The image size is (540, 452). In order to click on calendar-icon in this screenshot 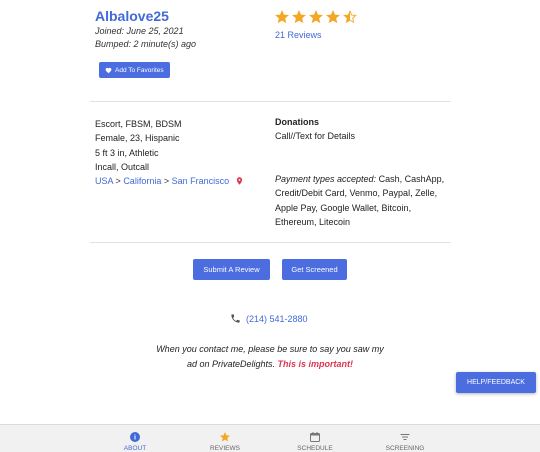, I will do `click(315, 437)`.